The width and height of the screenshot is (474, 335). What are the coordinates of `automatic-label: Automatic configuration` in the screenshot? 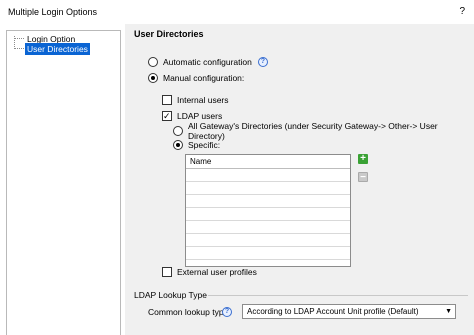 It's located at (207, 62).